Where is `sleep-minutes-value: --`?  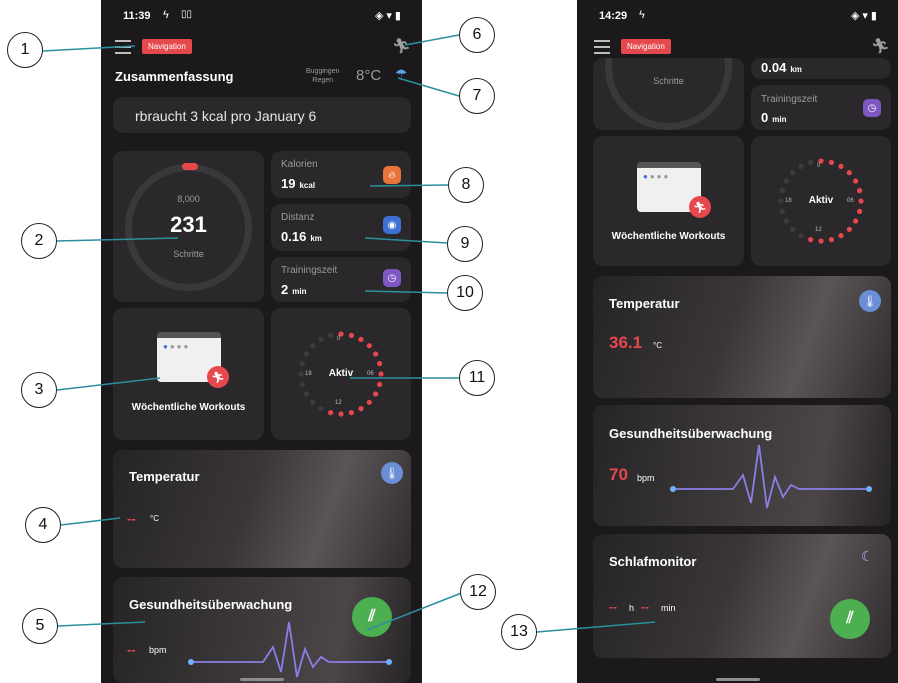
sleep-minutes-value: -- is located at coordinates (645, 607).